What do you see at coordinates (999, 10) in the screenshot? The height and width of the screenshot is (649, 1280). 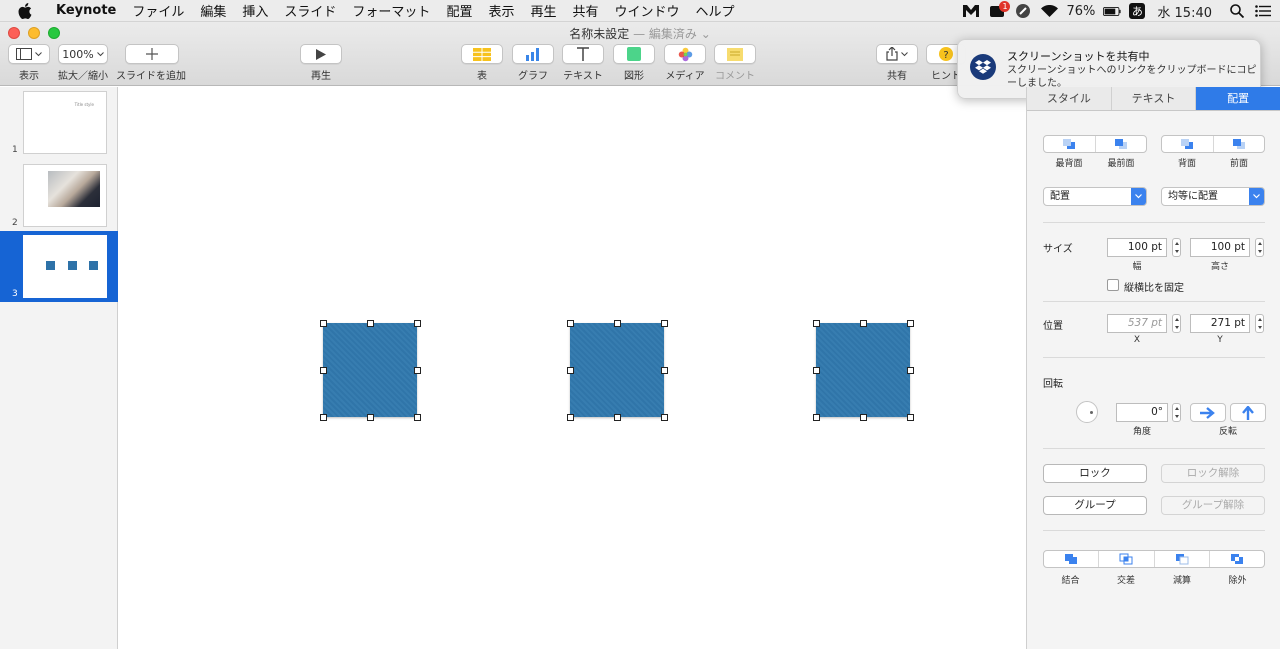 I see `notification-badge-icon: 1` at bounding box center [999, 10].